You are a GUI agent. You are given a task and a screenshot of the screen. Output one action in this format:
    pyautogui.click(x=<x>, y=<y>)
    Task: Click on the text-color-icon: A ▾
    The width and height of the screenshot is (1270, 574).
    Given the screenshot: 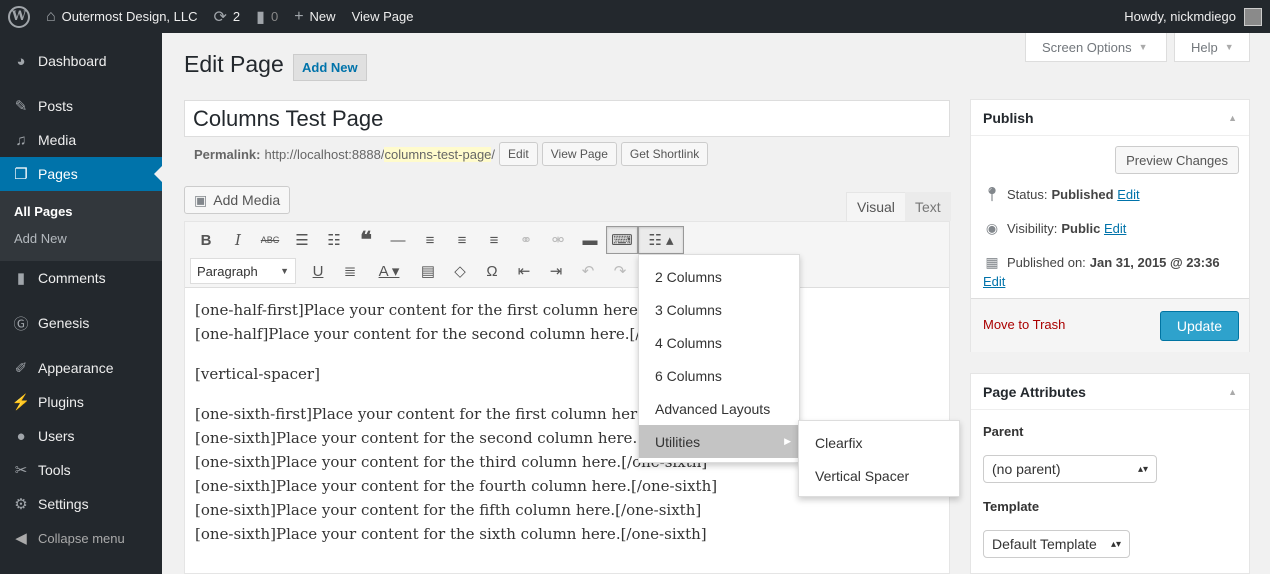 What is the action you would take?
    pyautogui.click(x=389, y=271)
    